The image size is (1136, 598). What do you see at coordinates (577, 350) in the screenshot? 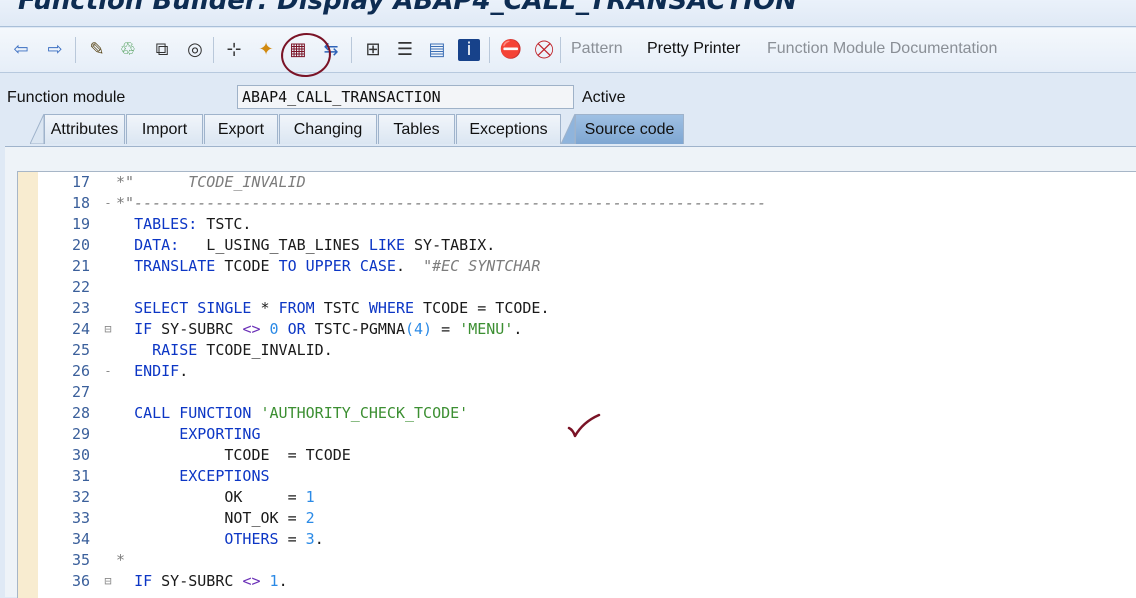
I see `code-line: 25 RAISE TCODE_INVALID.` at bounding box center [577, 350].